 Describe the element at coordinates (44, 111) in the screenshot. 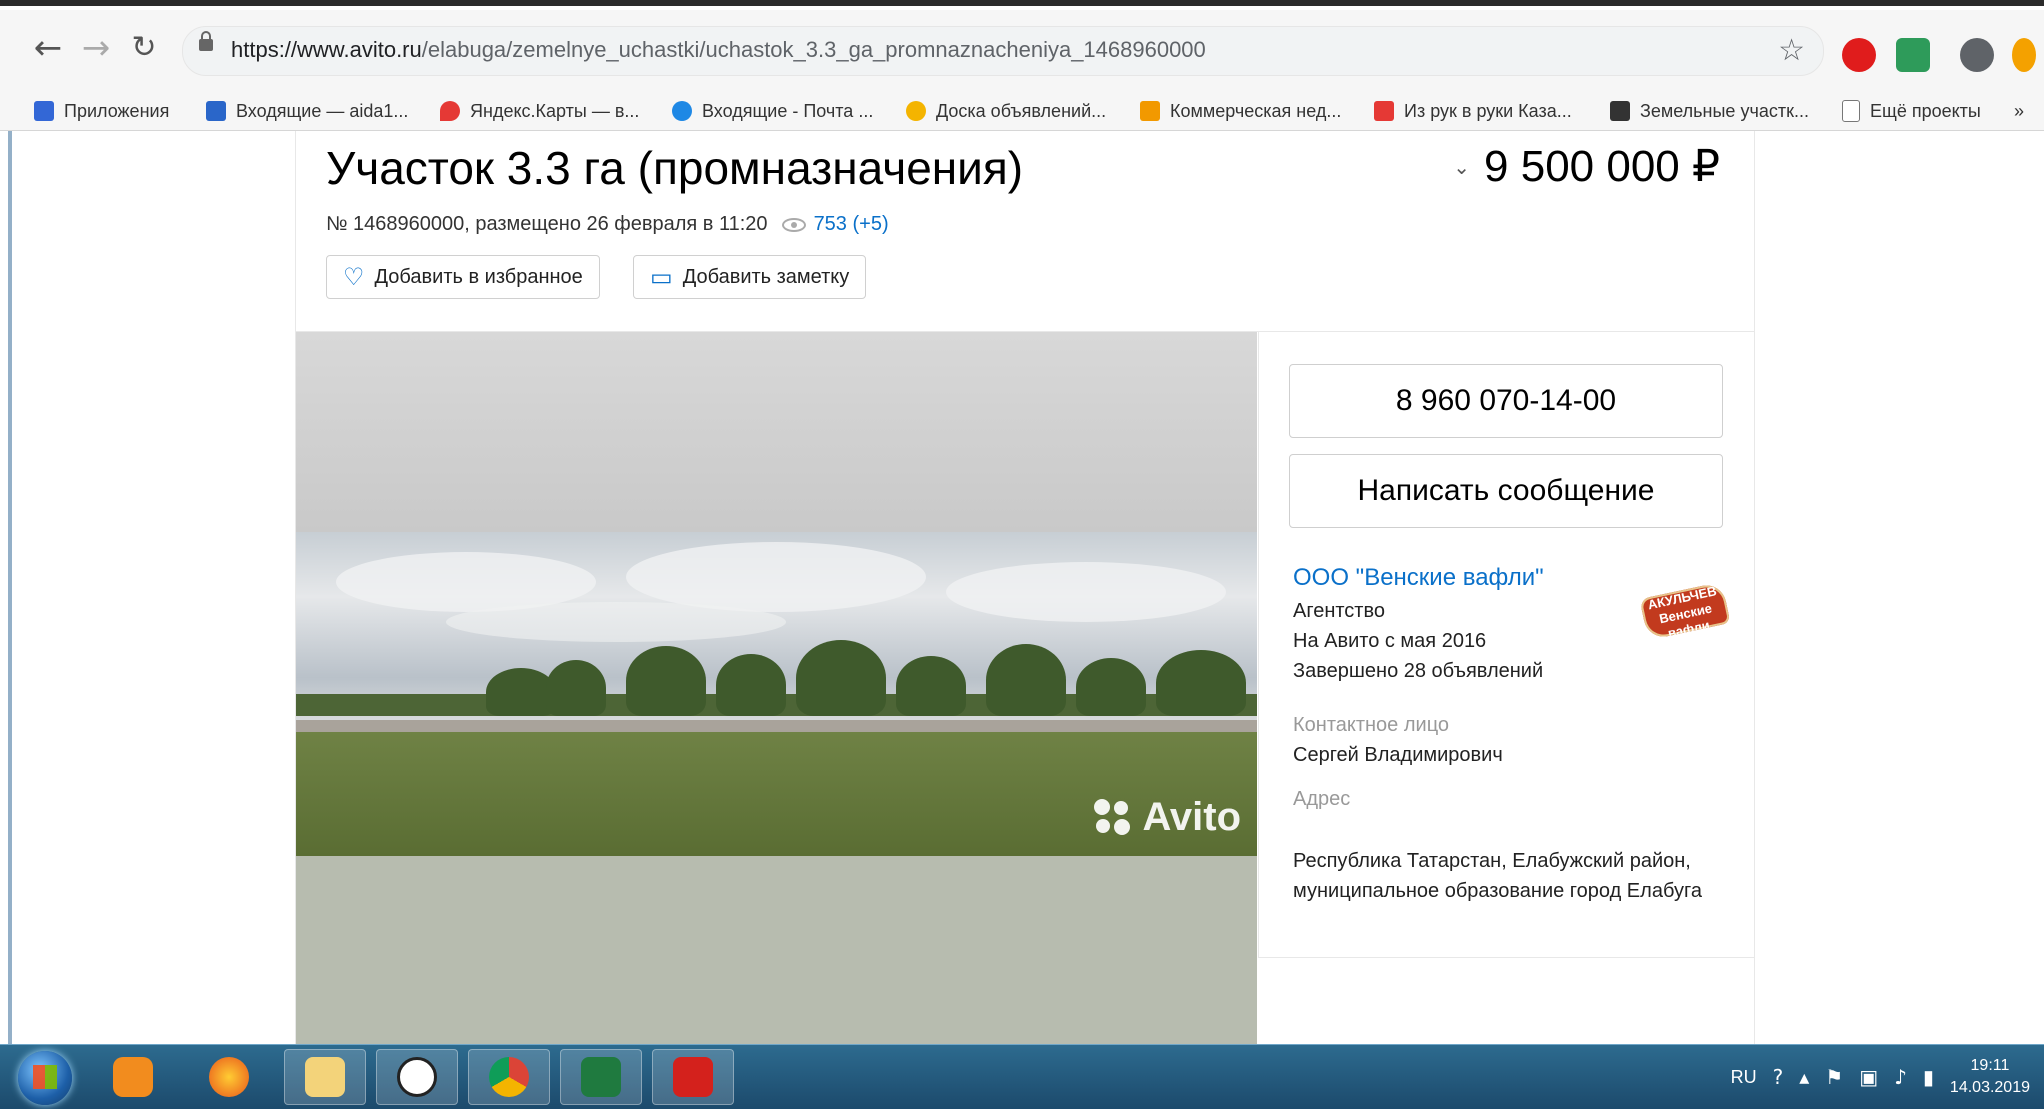

I see `apps-icon` at that location.